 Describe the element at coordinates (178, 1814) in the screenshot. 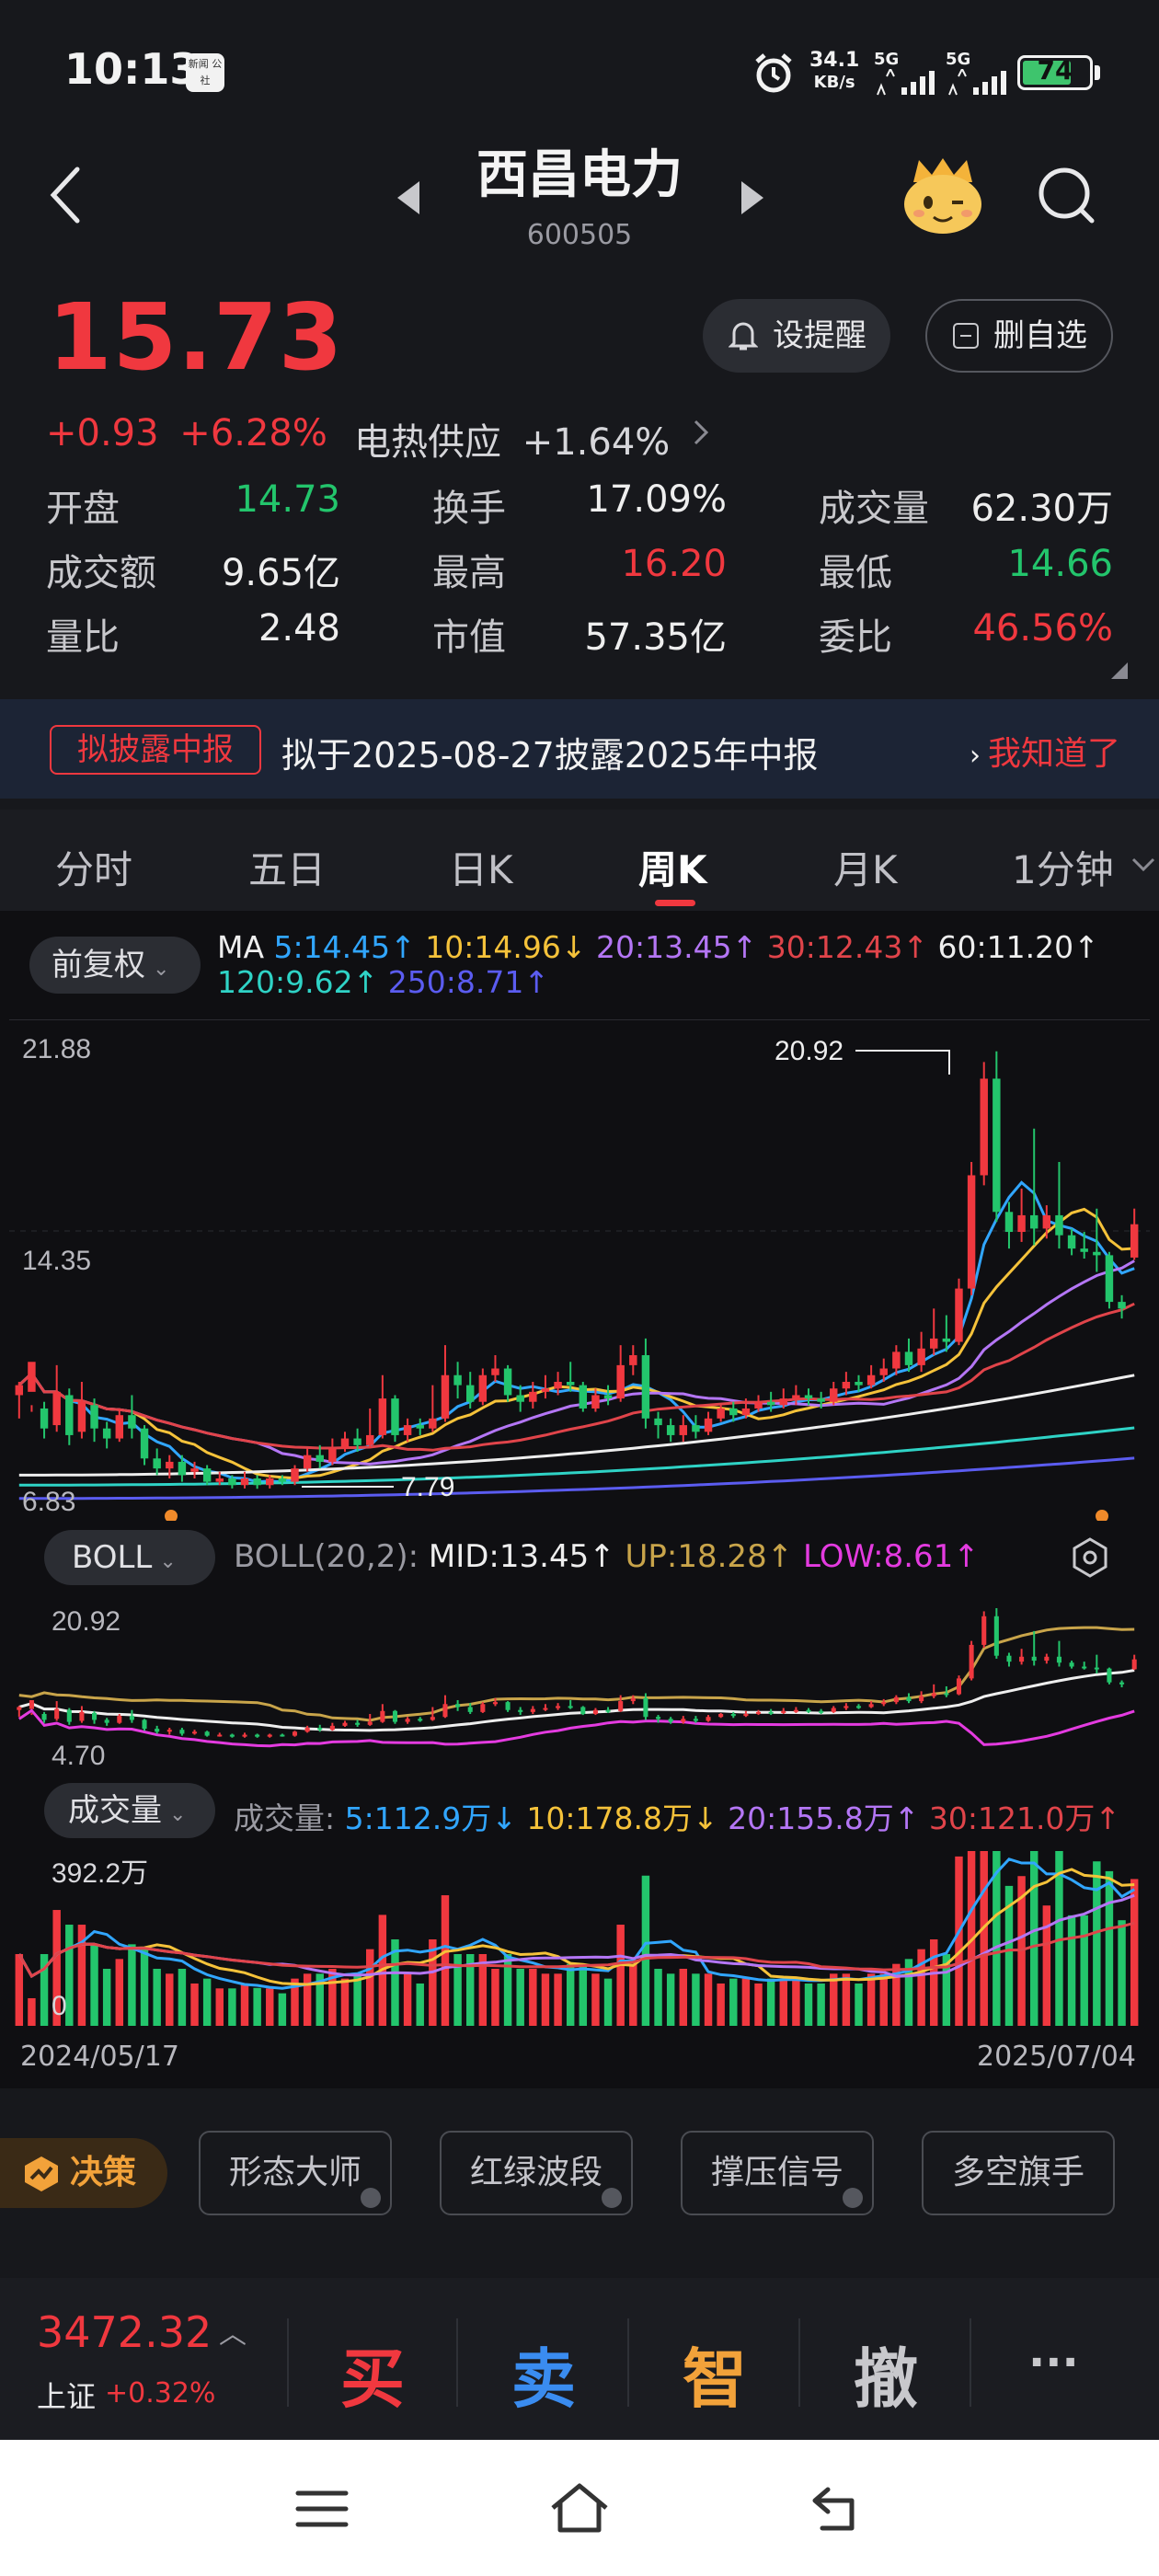

I see `chevron-down-icon: ⌄` at that location.